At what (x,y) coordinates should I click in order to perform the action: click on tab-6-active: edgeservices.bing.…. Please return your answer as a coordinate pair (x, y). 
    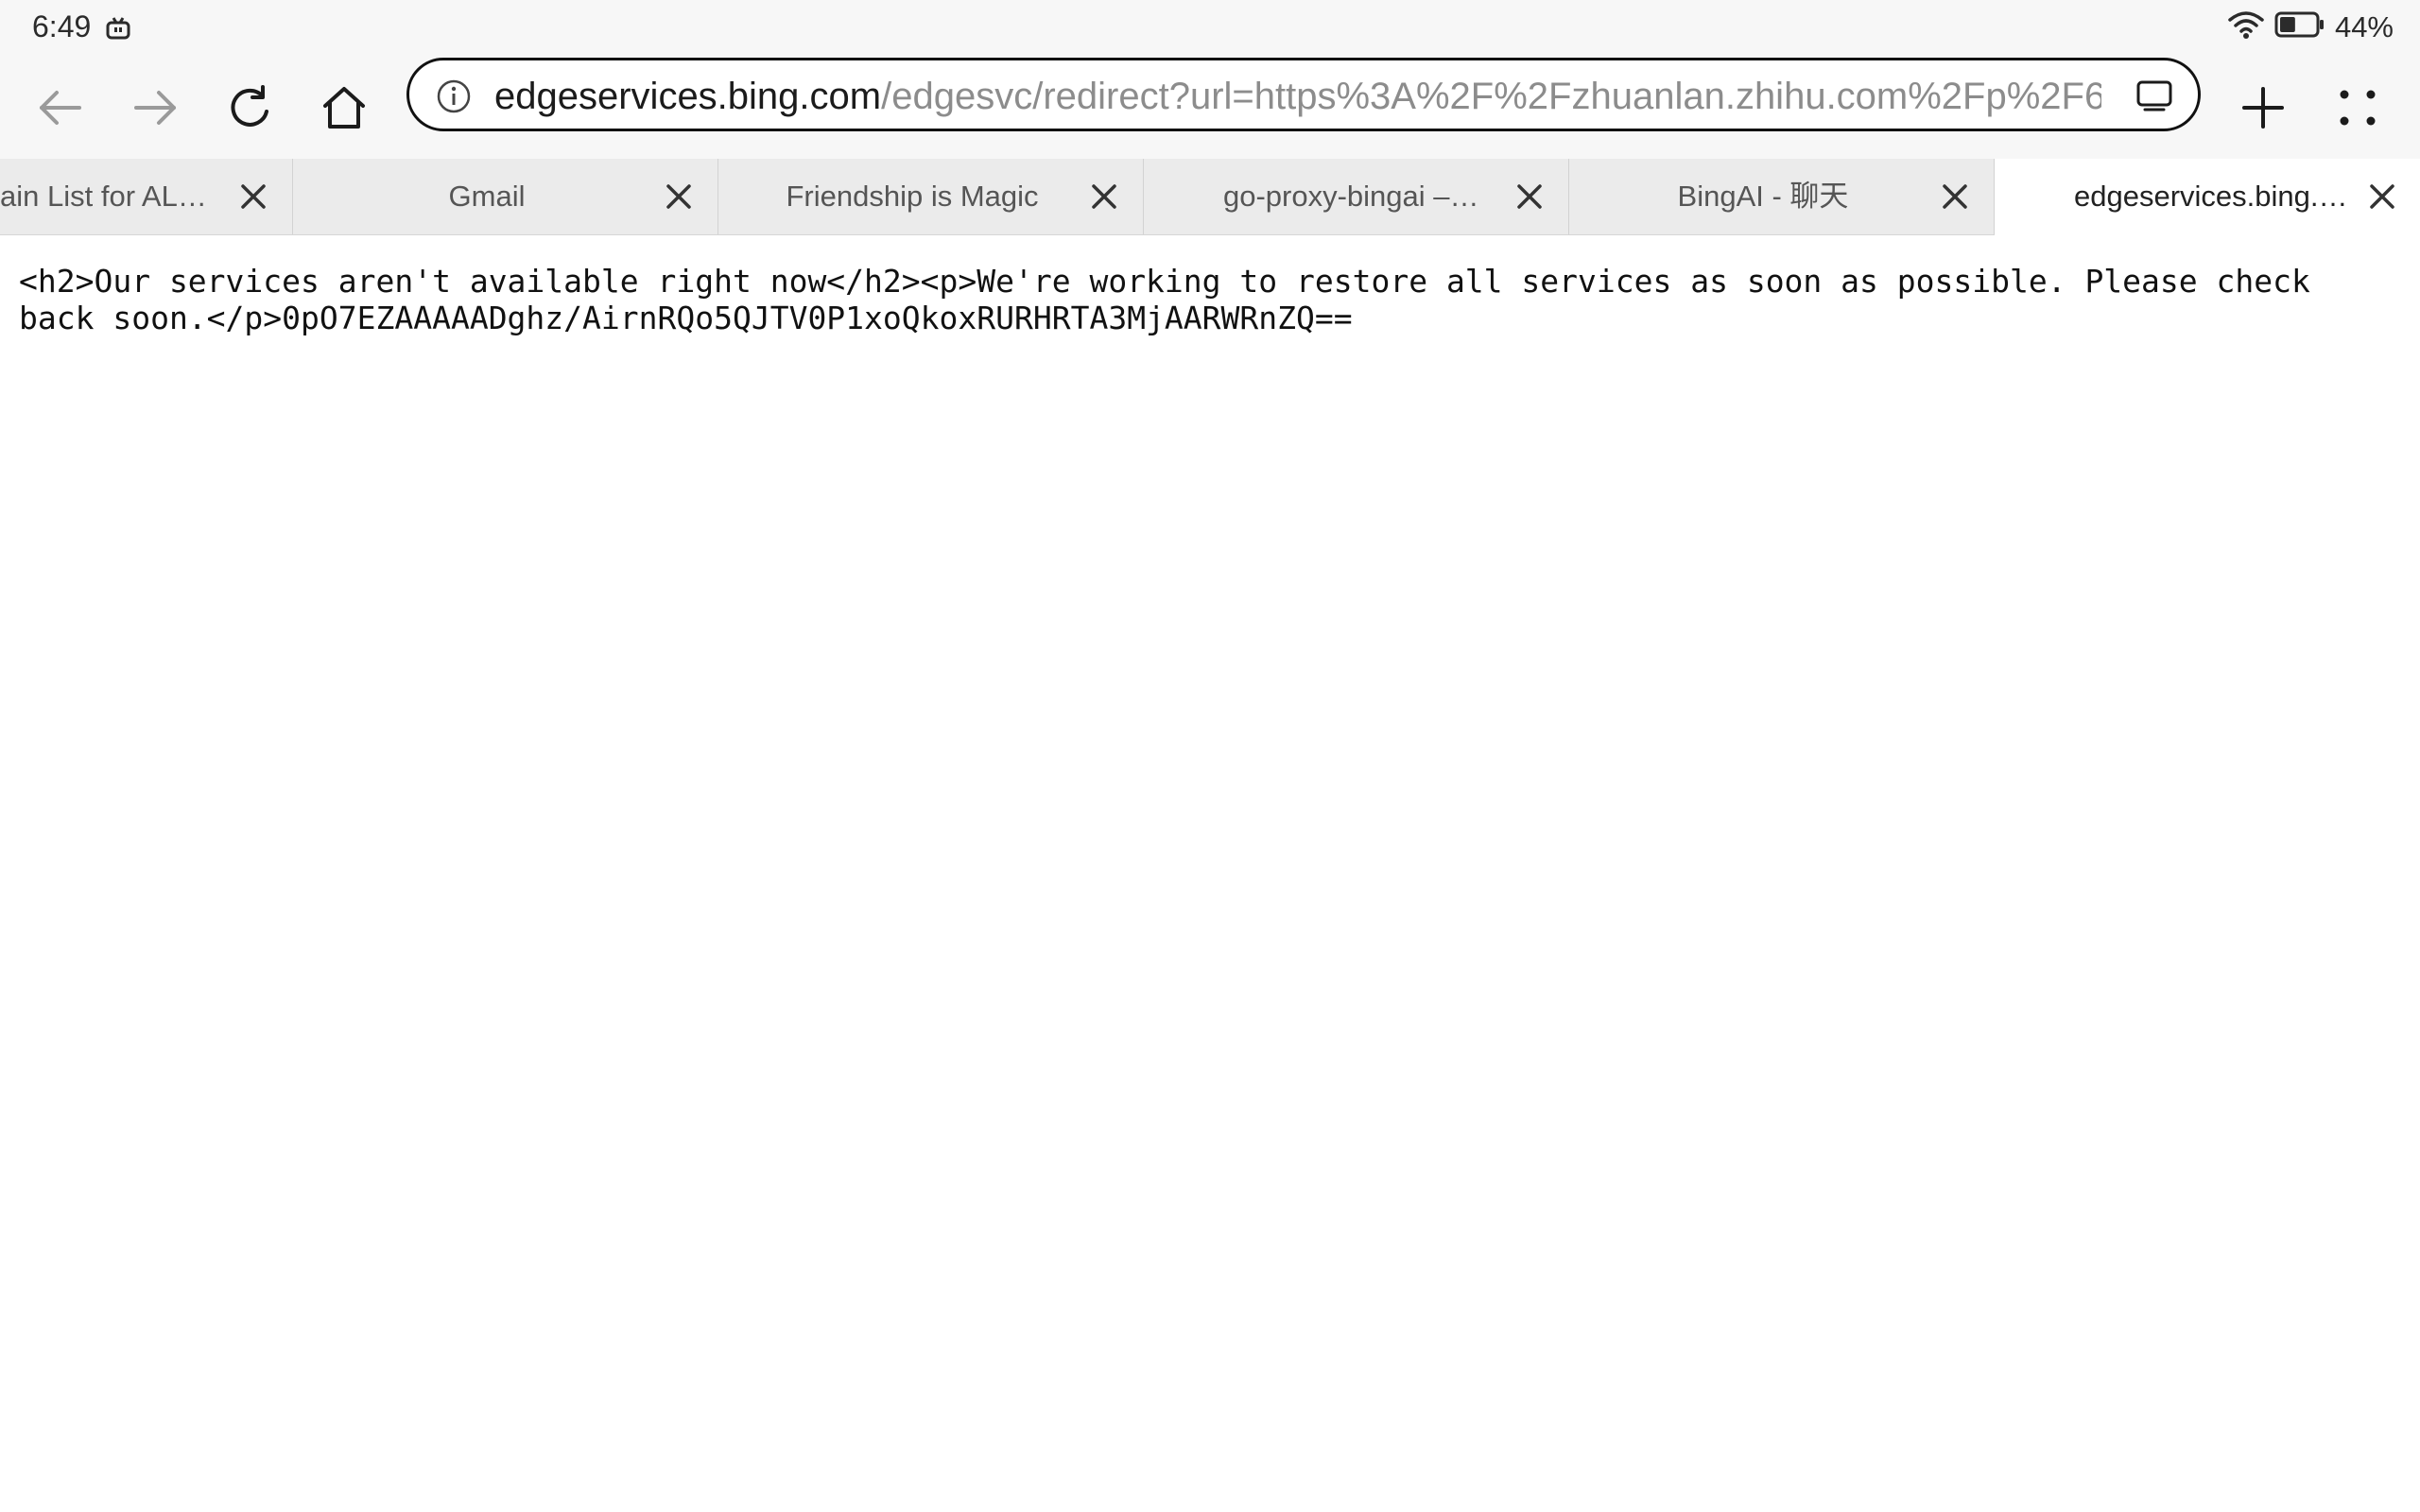
    Looking at the image, I should click on (2207, 197).